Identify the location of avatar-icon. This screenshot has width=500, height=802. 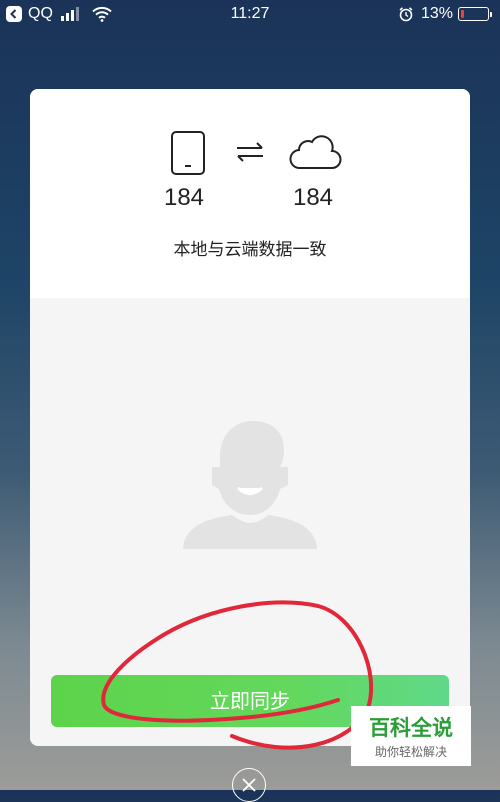
(250, 484).